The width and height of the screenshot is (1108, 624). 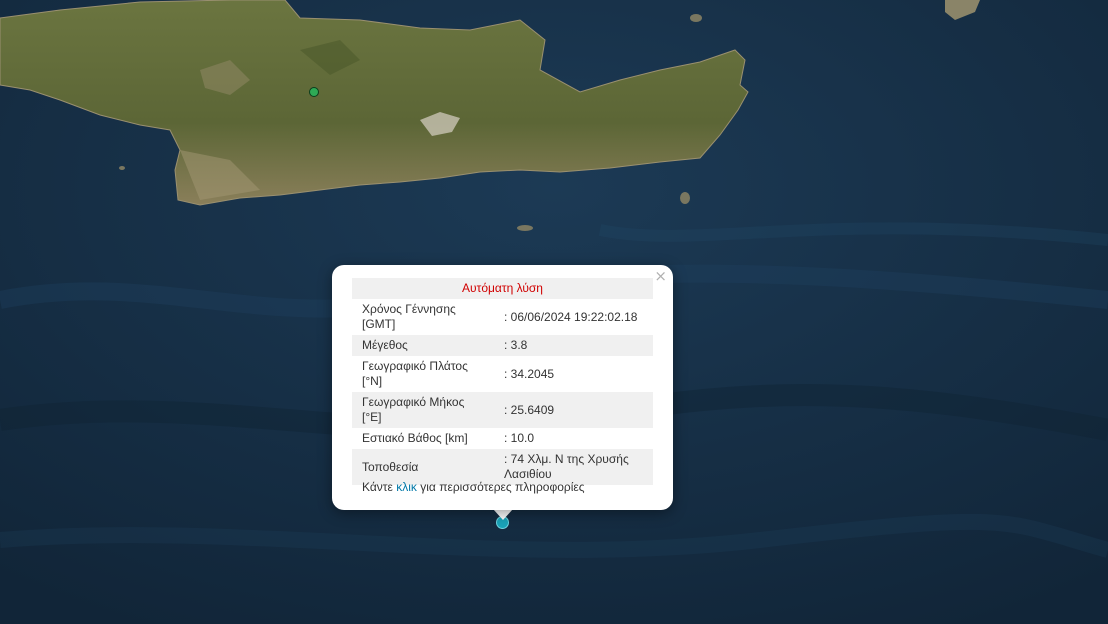 What do you see at coordinates (660, 276) in the screenshot?
I see `close-icon: ×` at bounding box center [660, 276].